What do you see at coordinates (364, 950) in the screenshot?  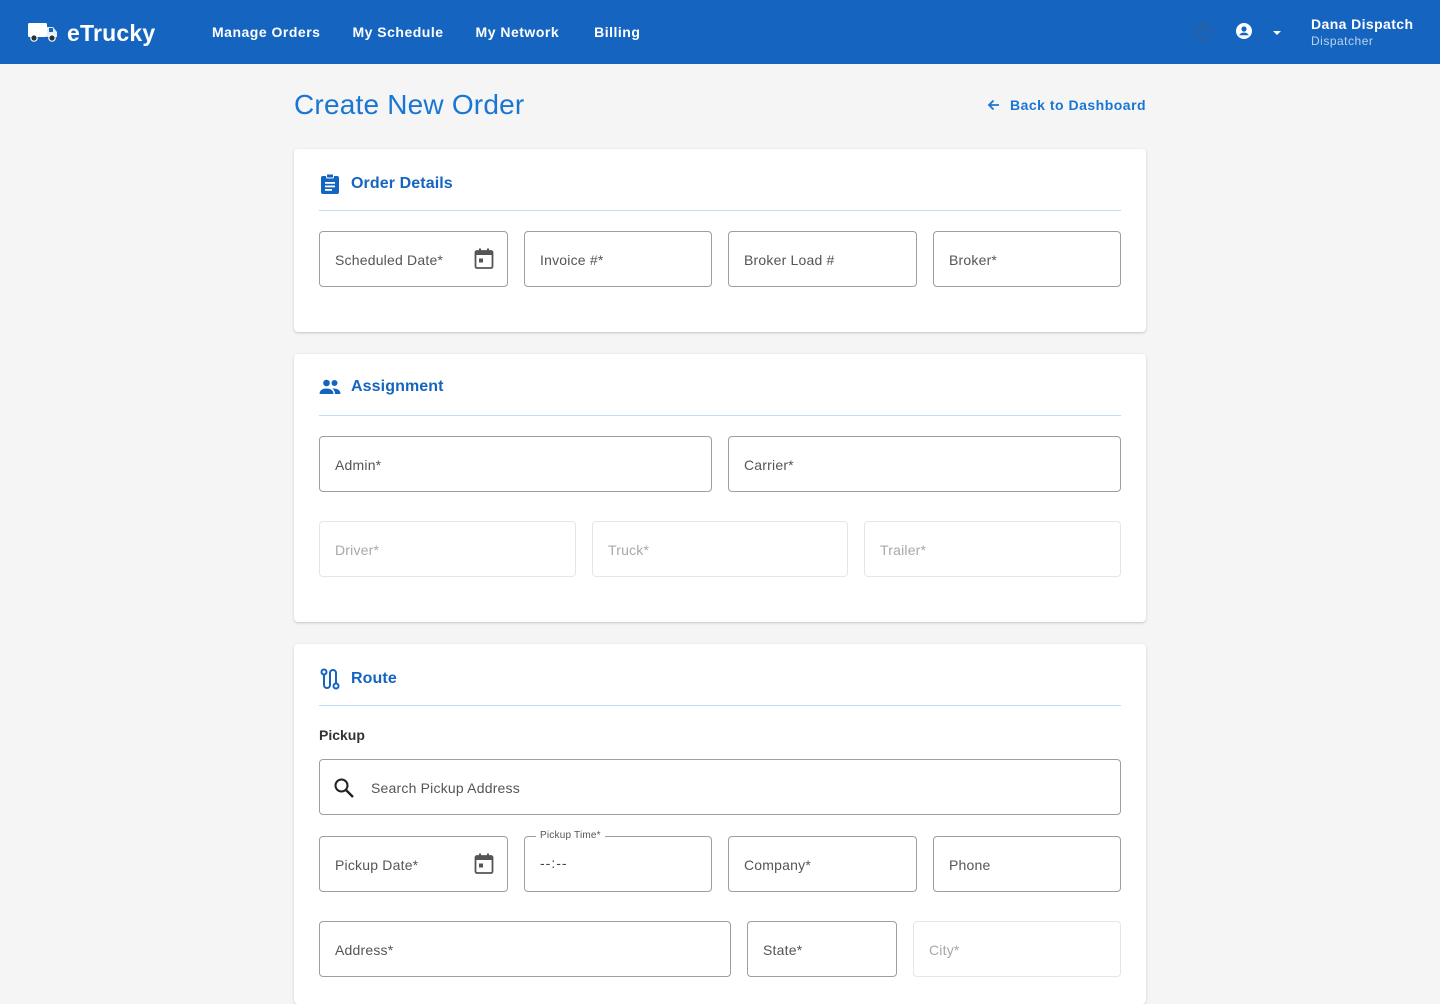 I see `address-label: Address*` at bounding box center [364, 950].